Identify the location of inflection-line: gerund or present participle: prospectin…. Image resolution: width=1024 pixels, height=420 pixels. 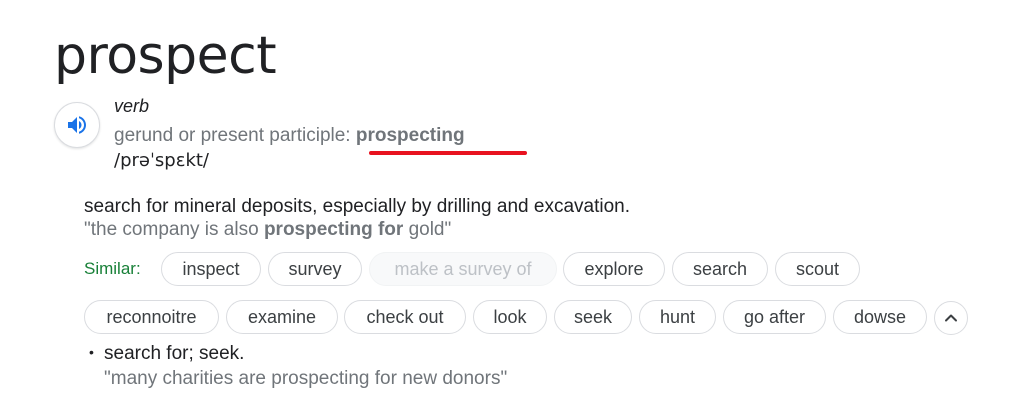
(289, 136).